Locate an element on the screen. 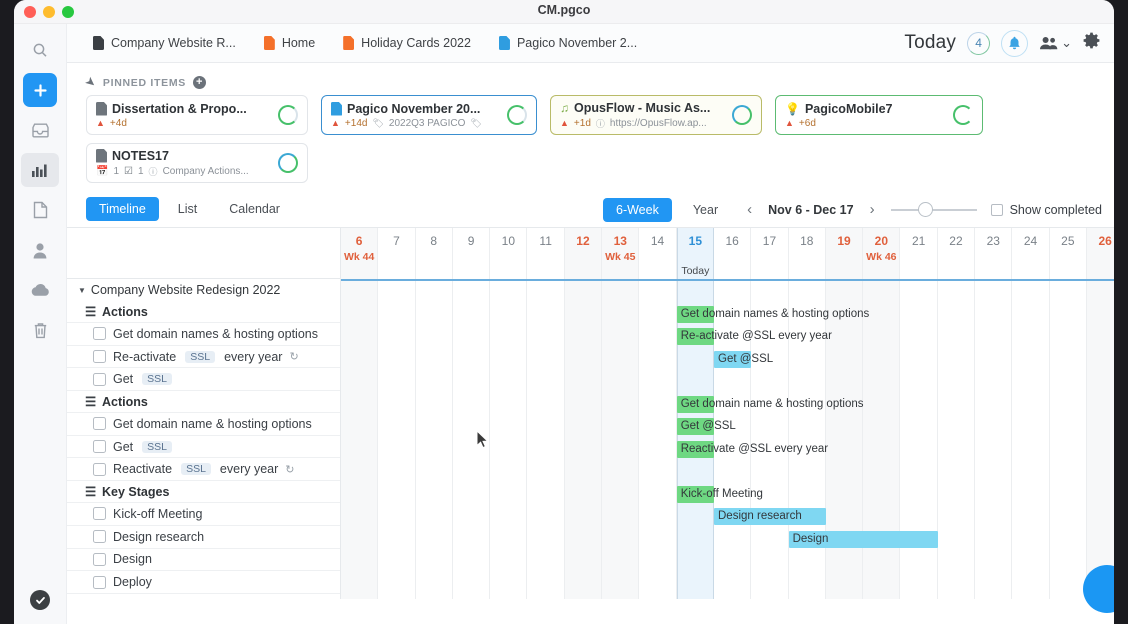 This screenshot has height=624, width=1128. task-row: Design research is located at coordinates (203, 537).